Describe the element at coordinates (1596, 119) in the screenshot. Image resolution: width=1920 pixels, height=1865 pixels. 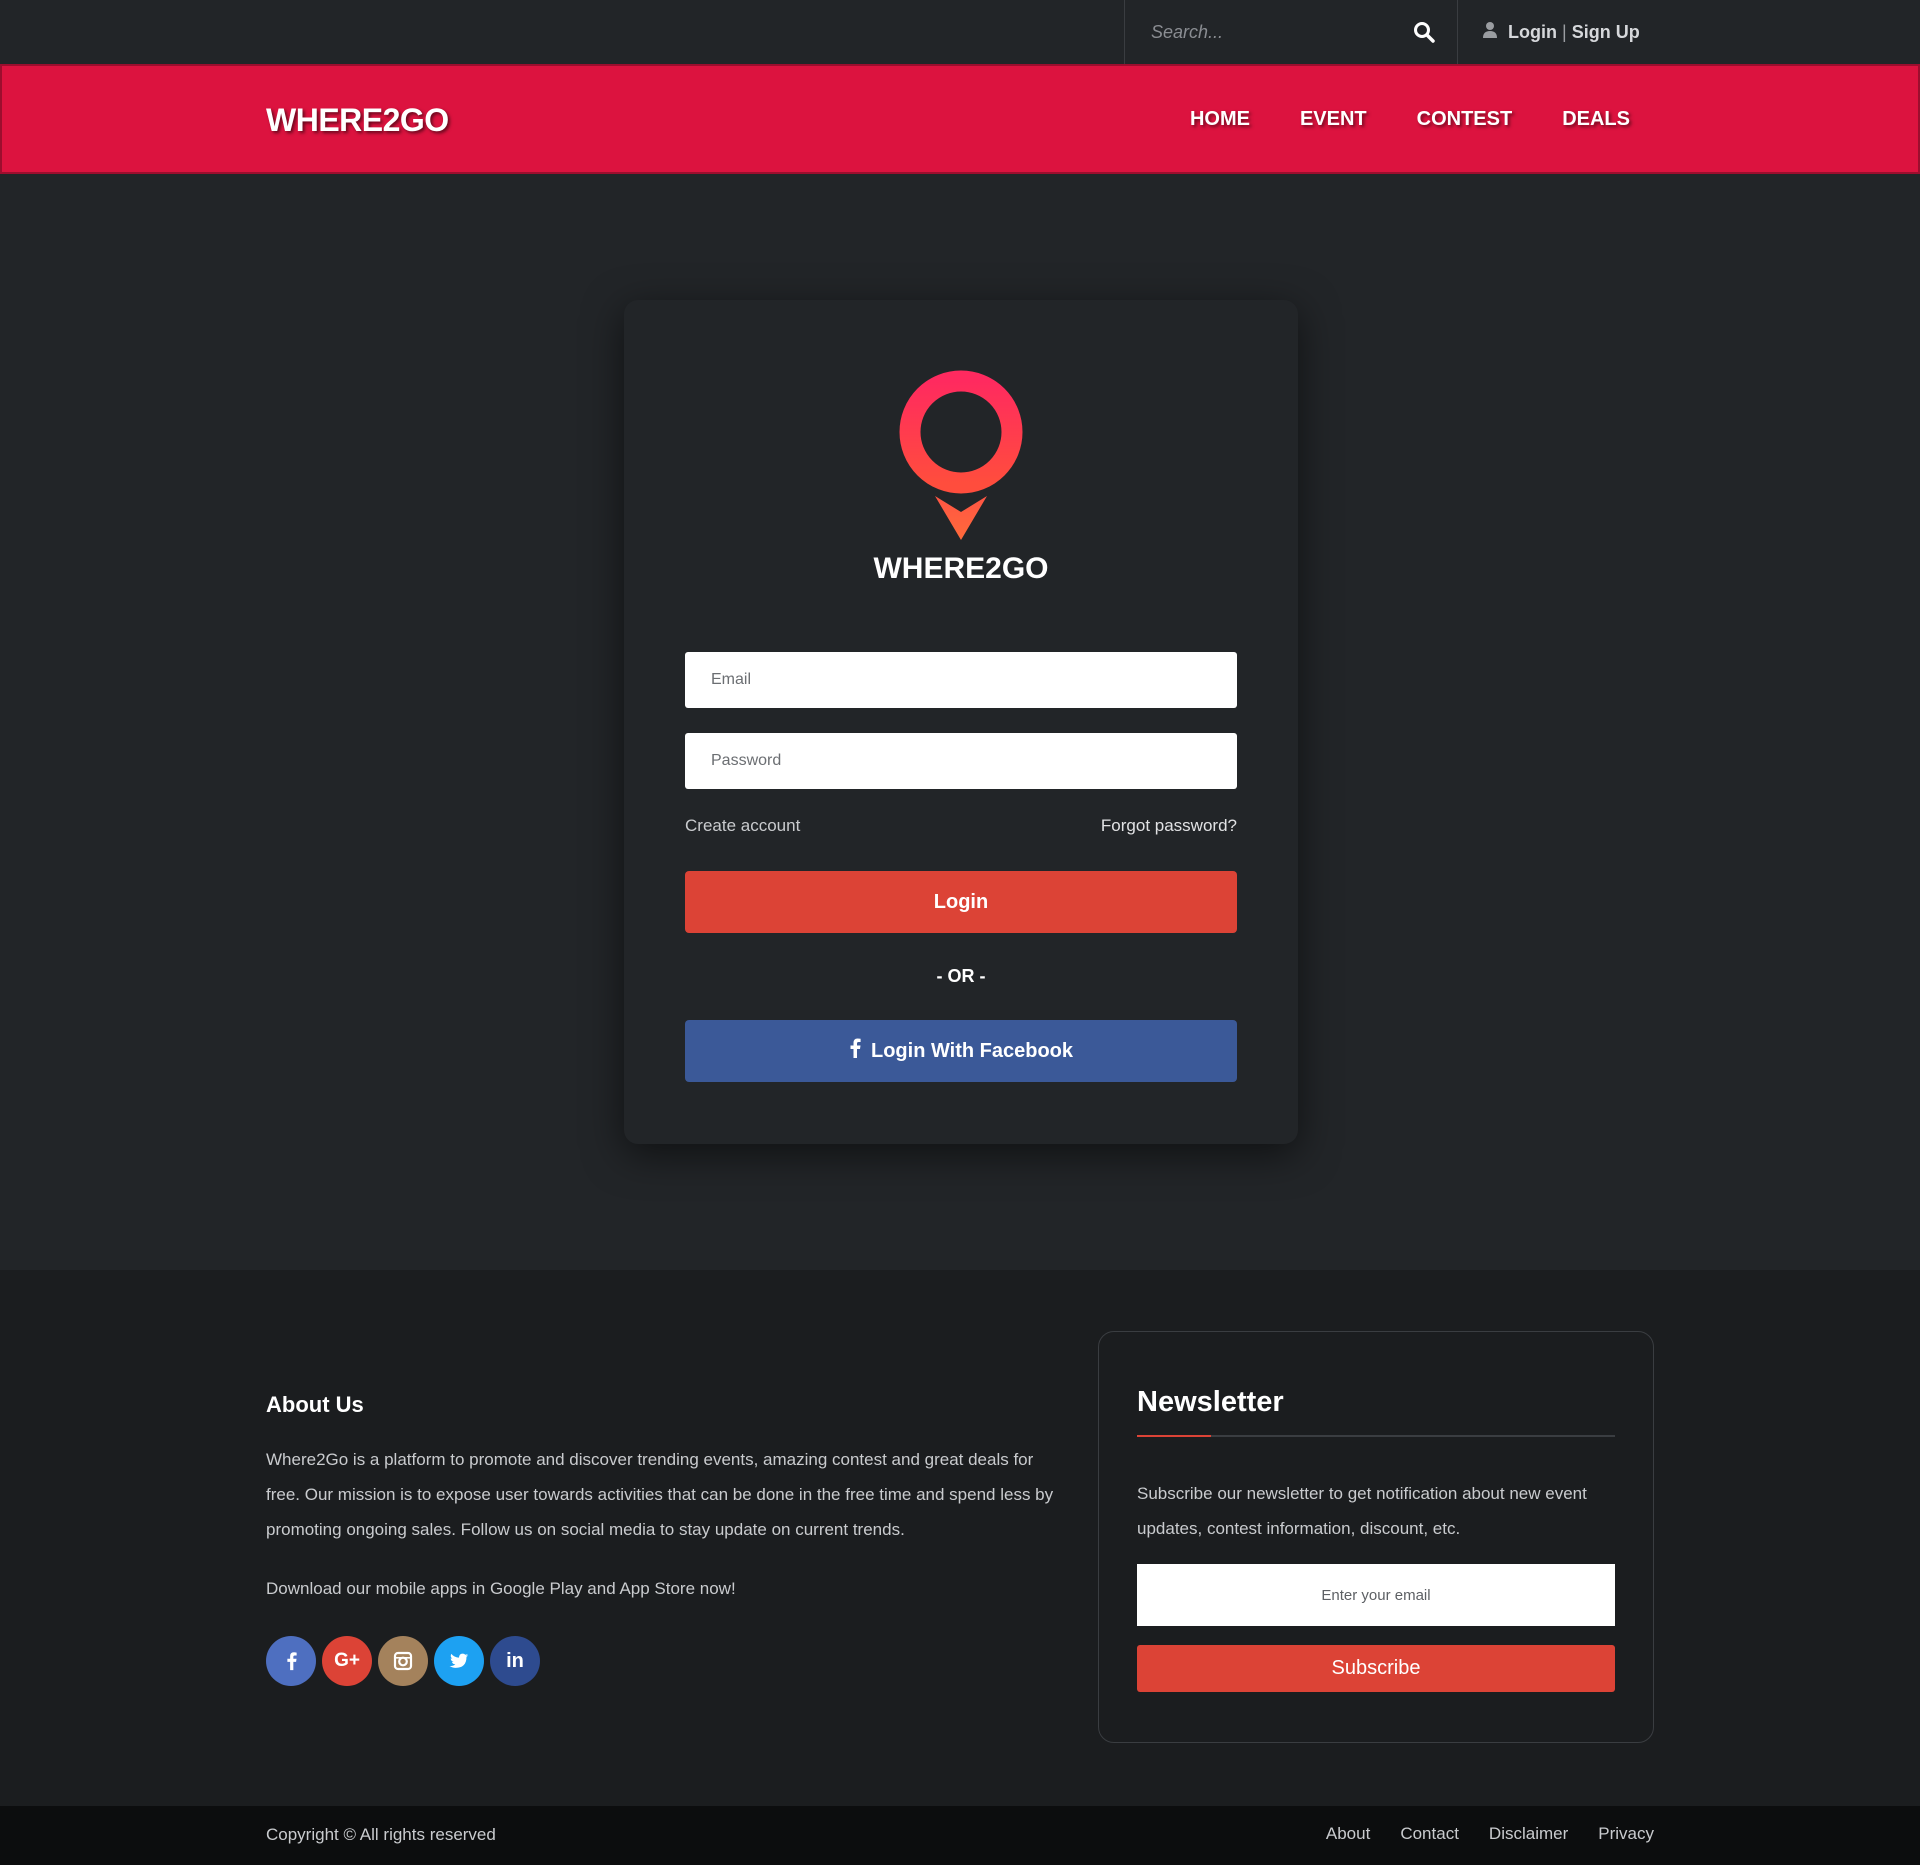
I see `nav-item-deals: DEALS` at that location.